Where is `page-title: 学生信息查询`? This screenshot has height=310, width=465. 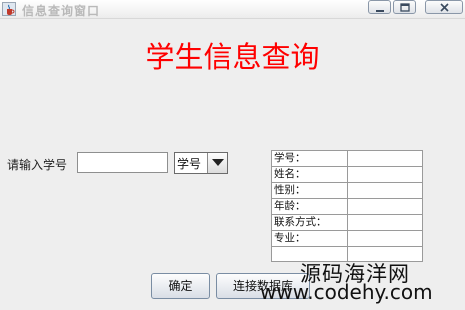 page-title: 学生信息查询 is located at coordinates (232, 57).